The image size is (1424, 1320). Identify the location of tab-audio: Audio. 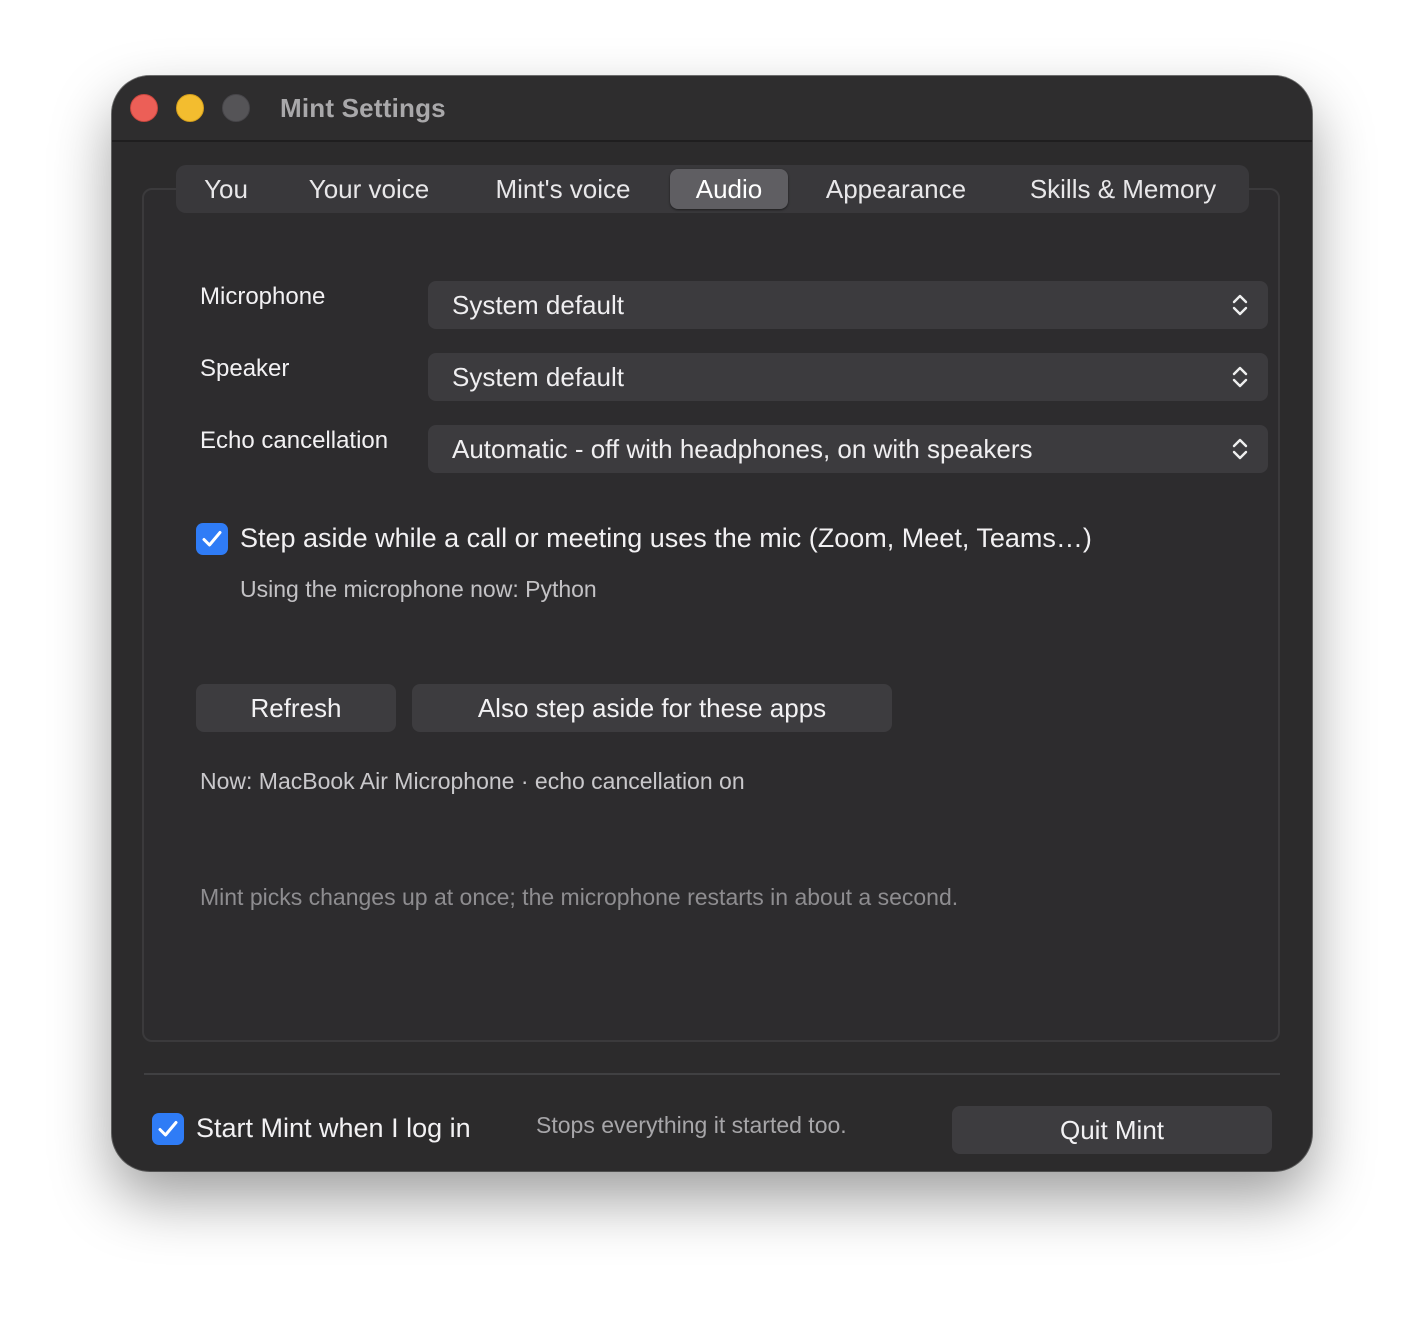
(729, 189).